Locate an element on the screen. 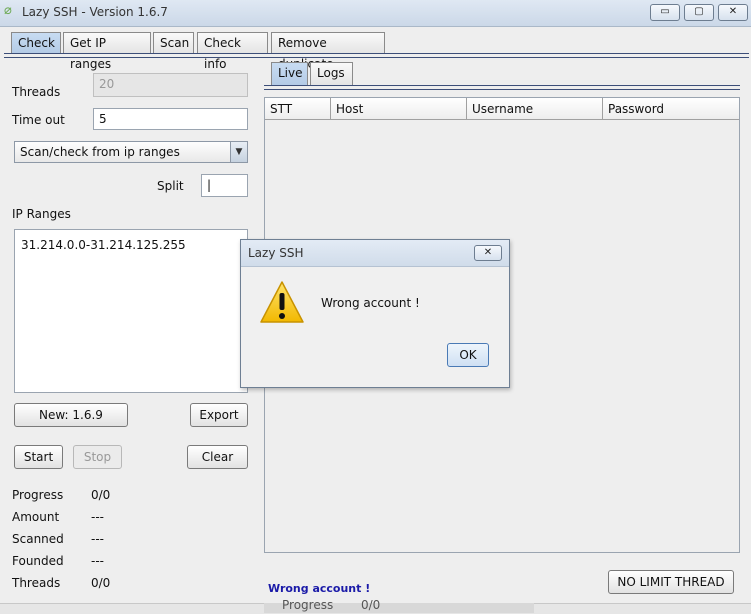  tab-live: Live is located at coordinates (289, 73).